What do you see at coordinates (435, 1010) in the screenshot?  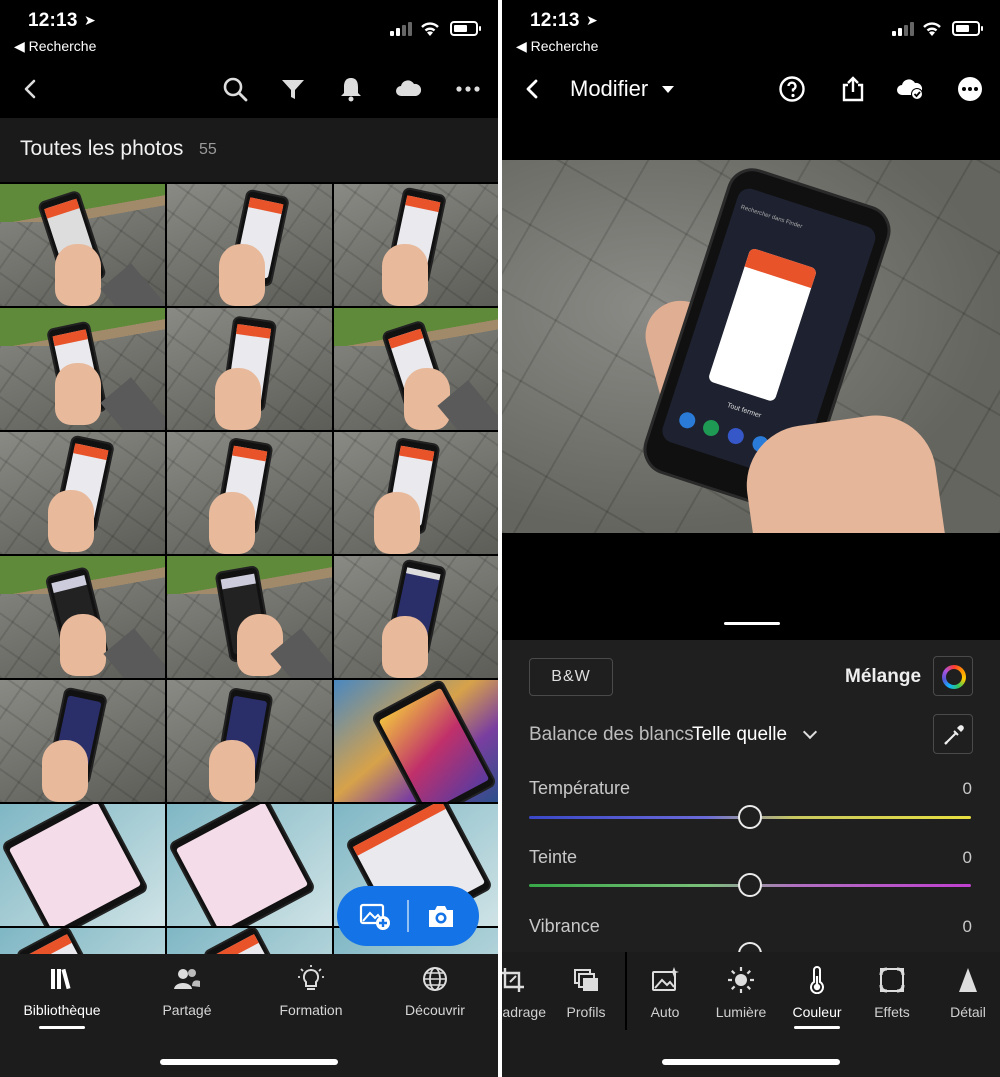 I see `tab-label: Découvrir` at bounding box center [435, 1010].